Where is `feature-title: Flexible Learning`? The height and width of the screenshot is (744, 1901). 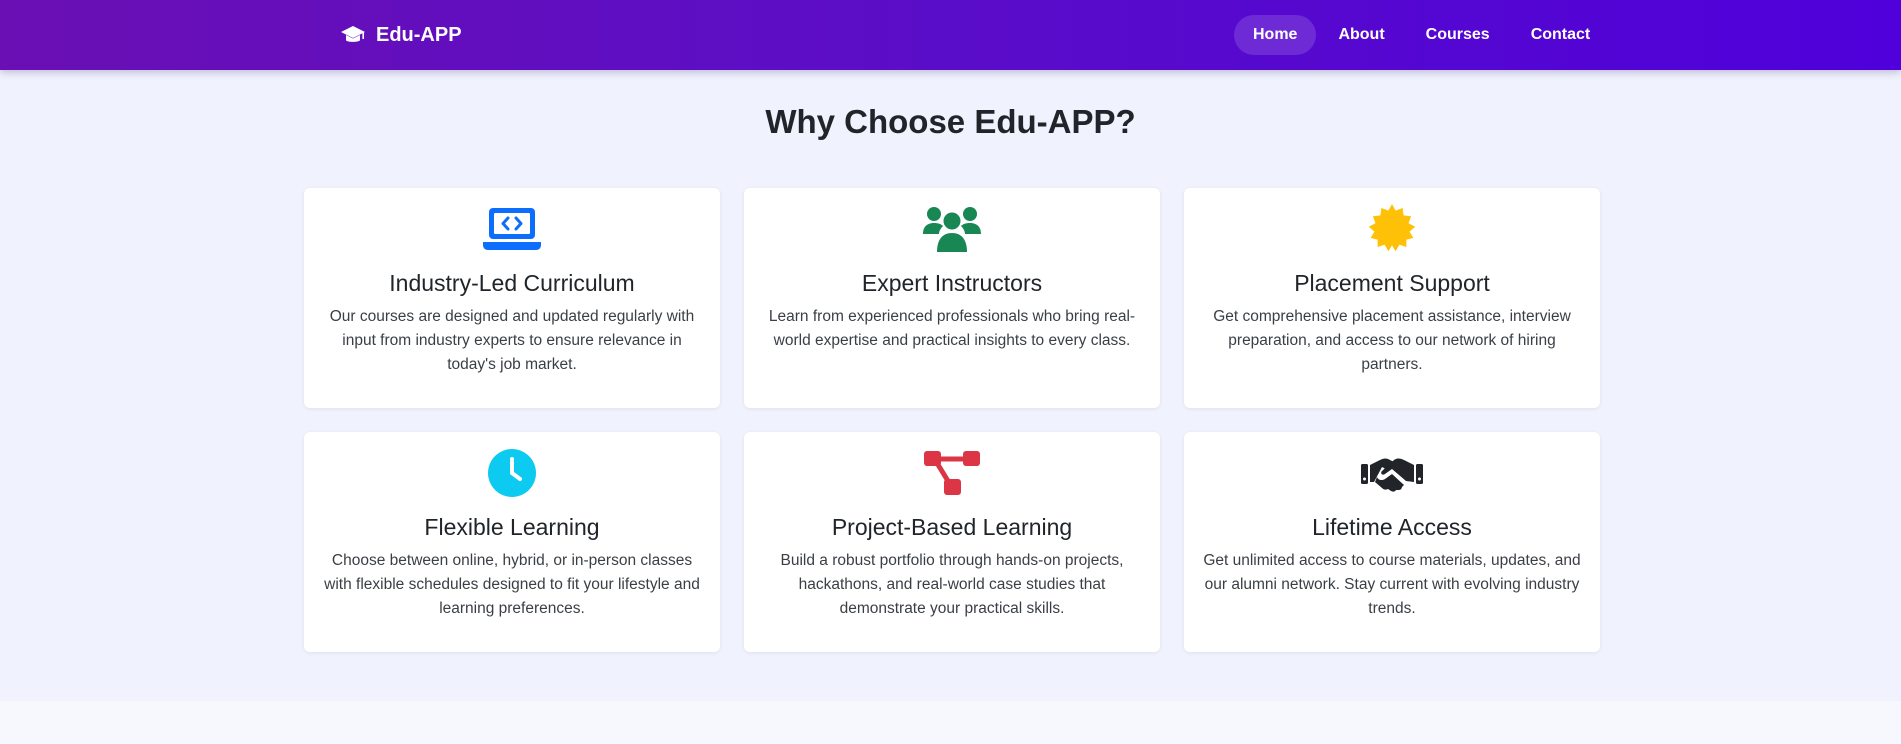
feature-title: Flexible Learning is located at coordinates (512, 527).